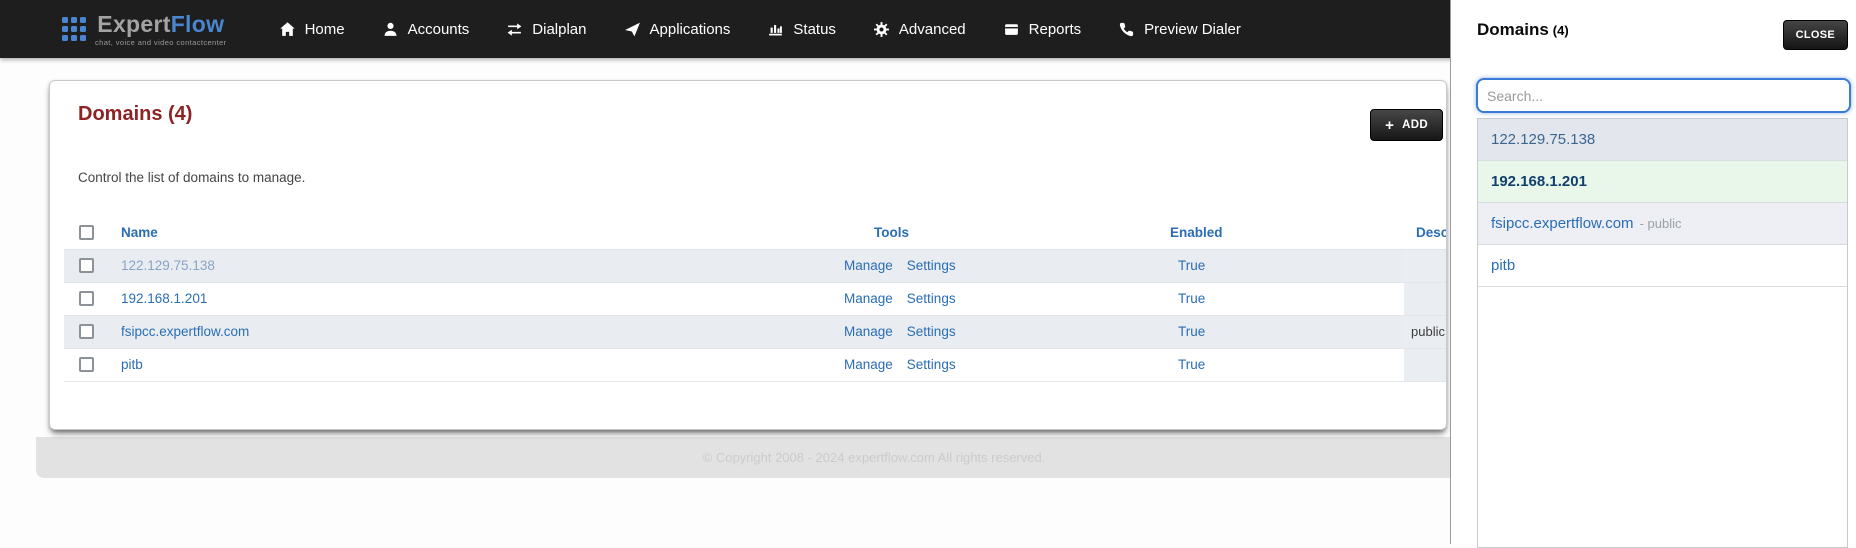 The height and width of the screenshot is (548, 1856). I want to click on page-title: Domains (4), so click(135, 114).